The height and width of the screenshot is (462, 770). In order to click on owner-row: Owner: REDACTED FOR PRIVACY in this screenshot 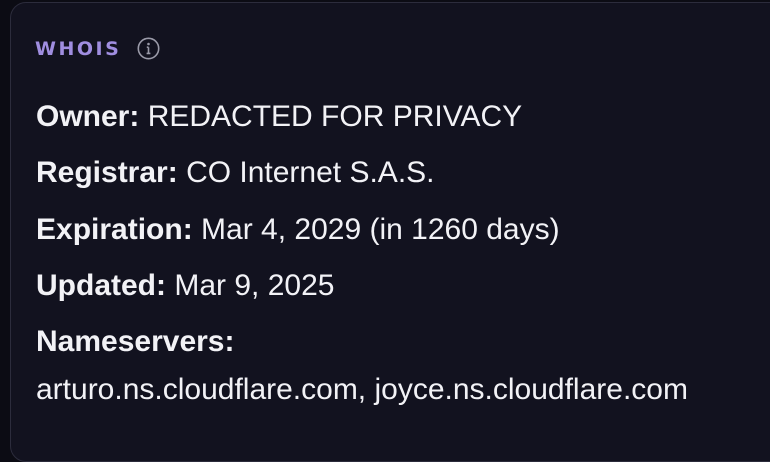, I will do `click(279, 117)`.